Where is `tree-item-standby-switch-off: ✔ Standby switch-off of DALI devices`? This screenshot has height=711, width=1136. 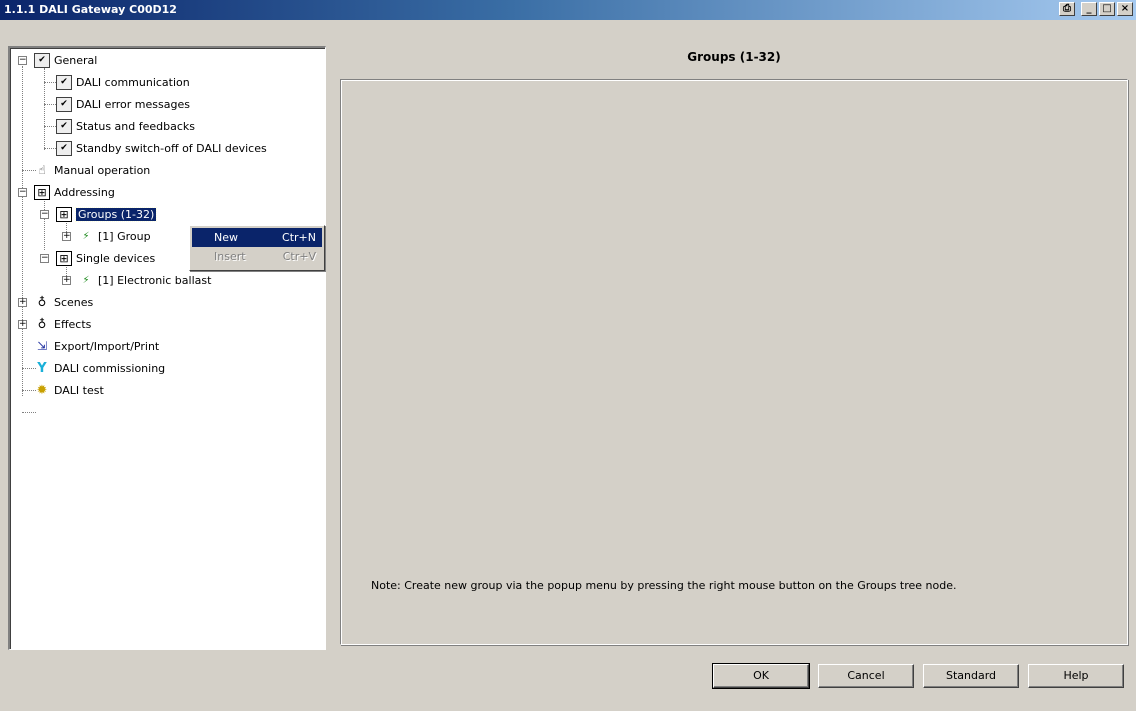
tree-item-standby-switch-off: ✔ Standby switch-off of DALI devices is located at coordinates (161, 148).